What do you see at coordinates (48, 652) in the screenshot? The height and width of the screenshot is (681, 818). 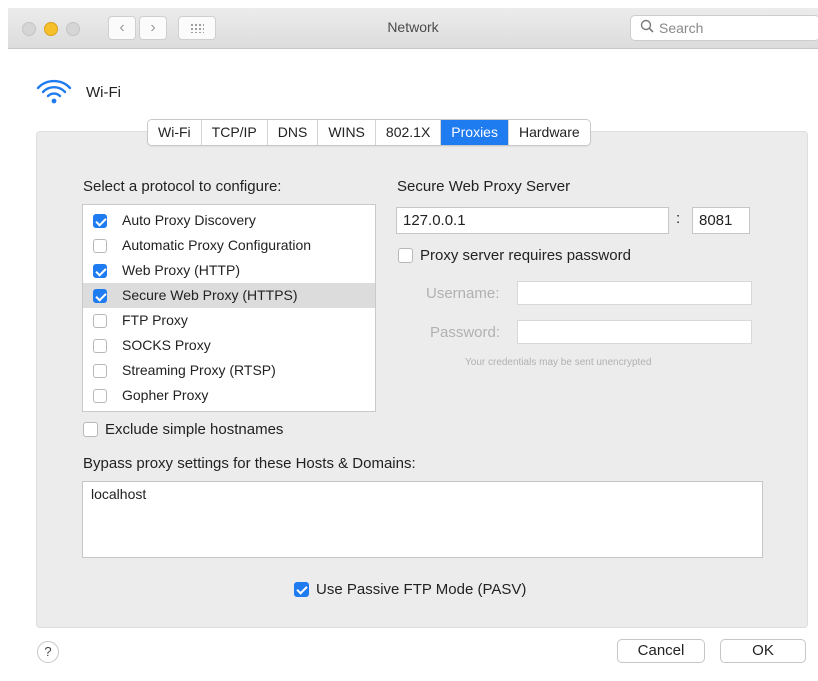 I see `help-button: ?` at bounding box center [48, 652].